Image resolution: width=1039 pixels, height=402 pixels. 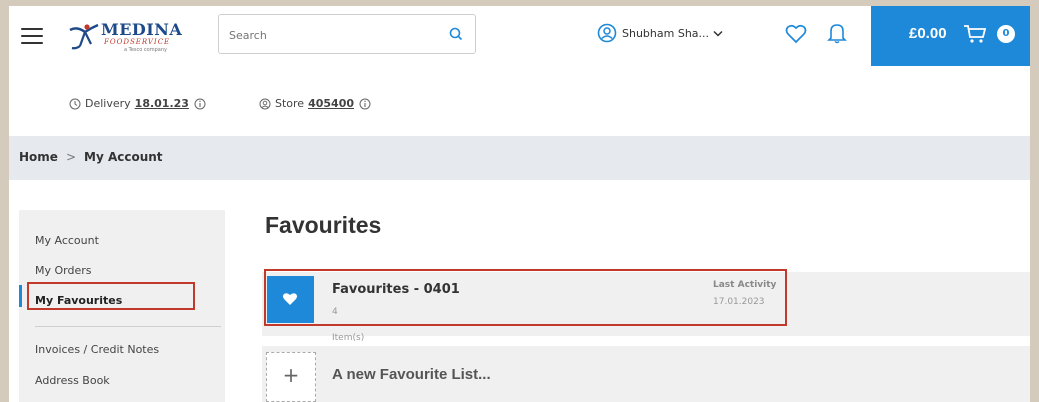 I want to click on user-icon, so click(x=607, y=33).